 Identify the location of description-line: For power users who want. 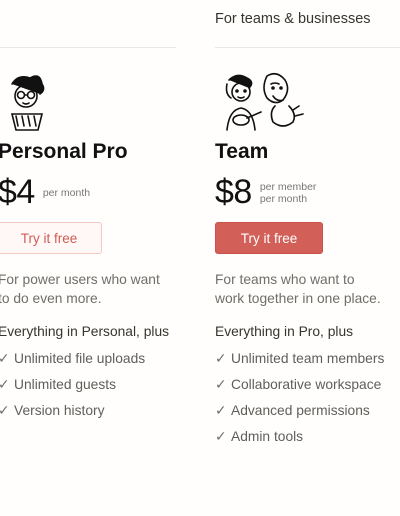
(80, 279).